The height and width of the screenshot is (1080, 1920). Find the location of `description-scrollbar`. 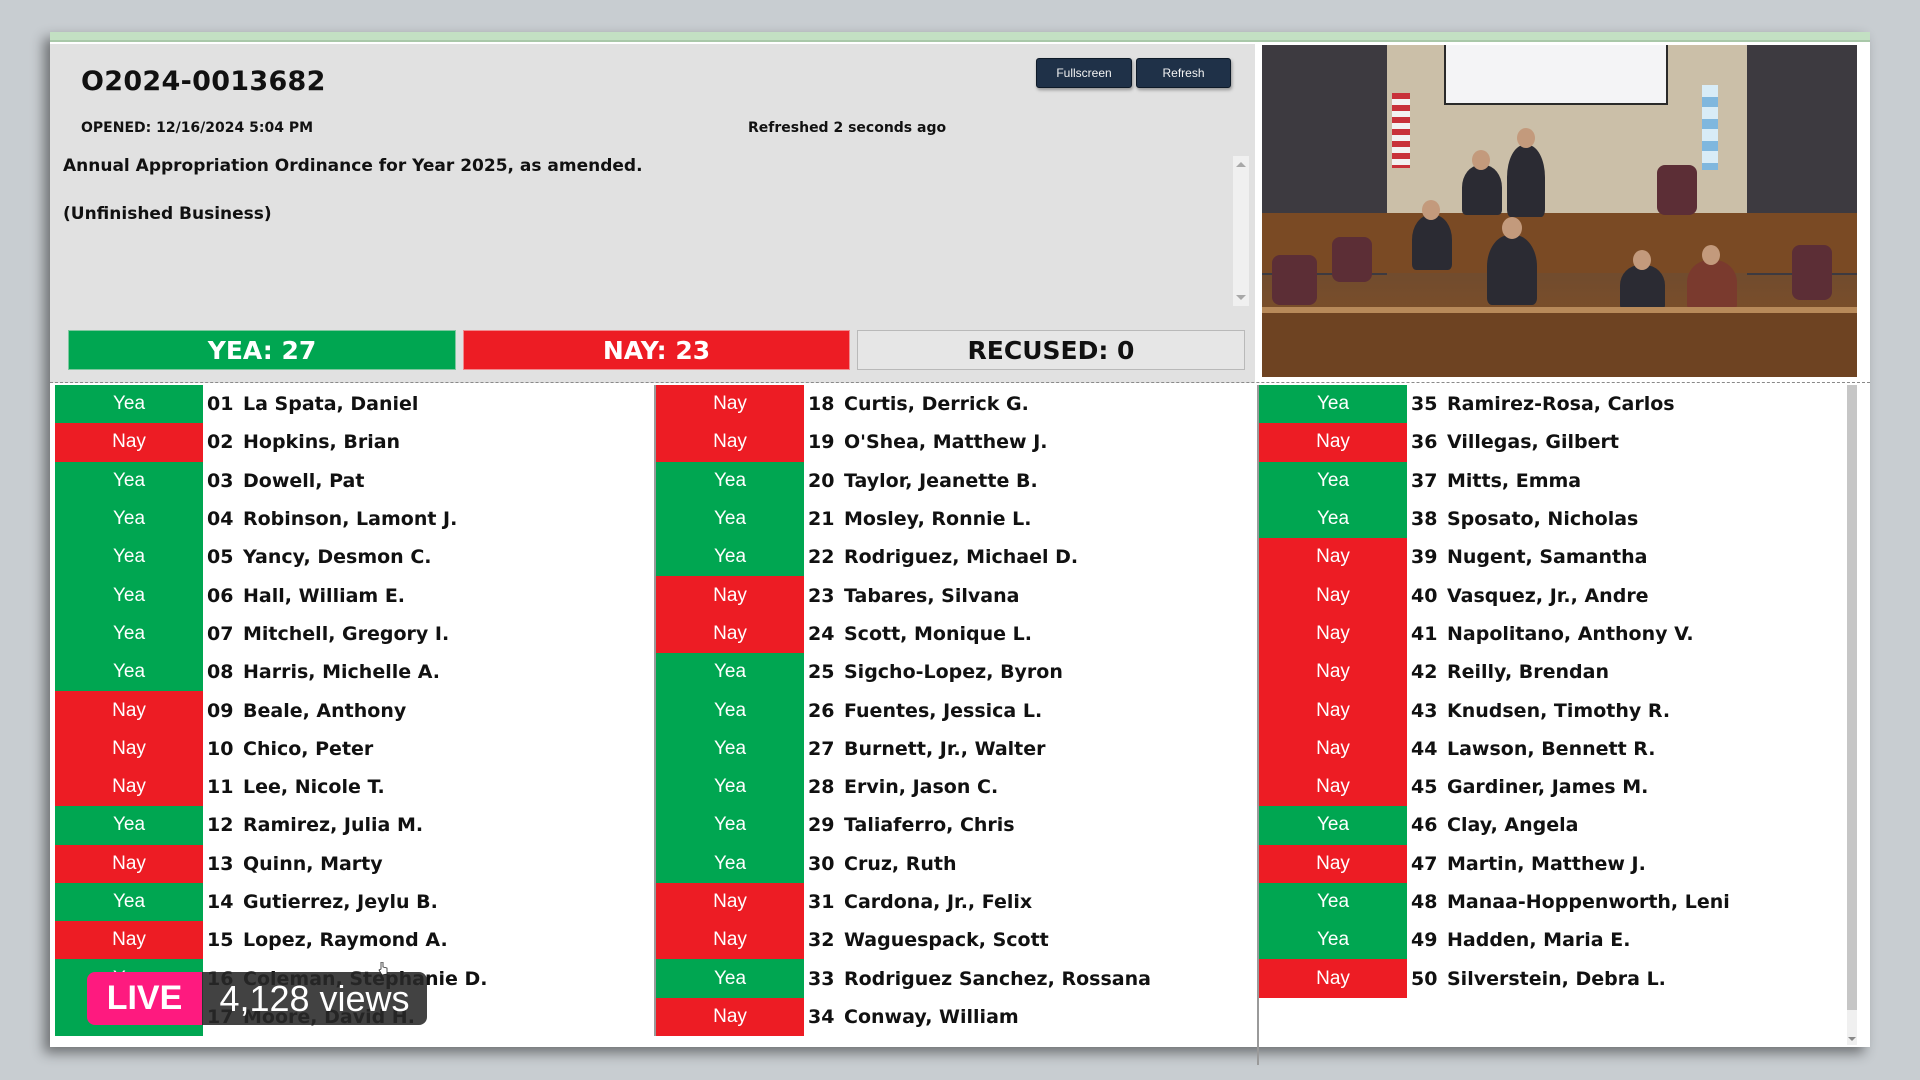

description-scrollbar is located at coordinates (1241, 231).